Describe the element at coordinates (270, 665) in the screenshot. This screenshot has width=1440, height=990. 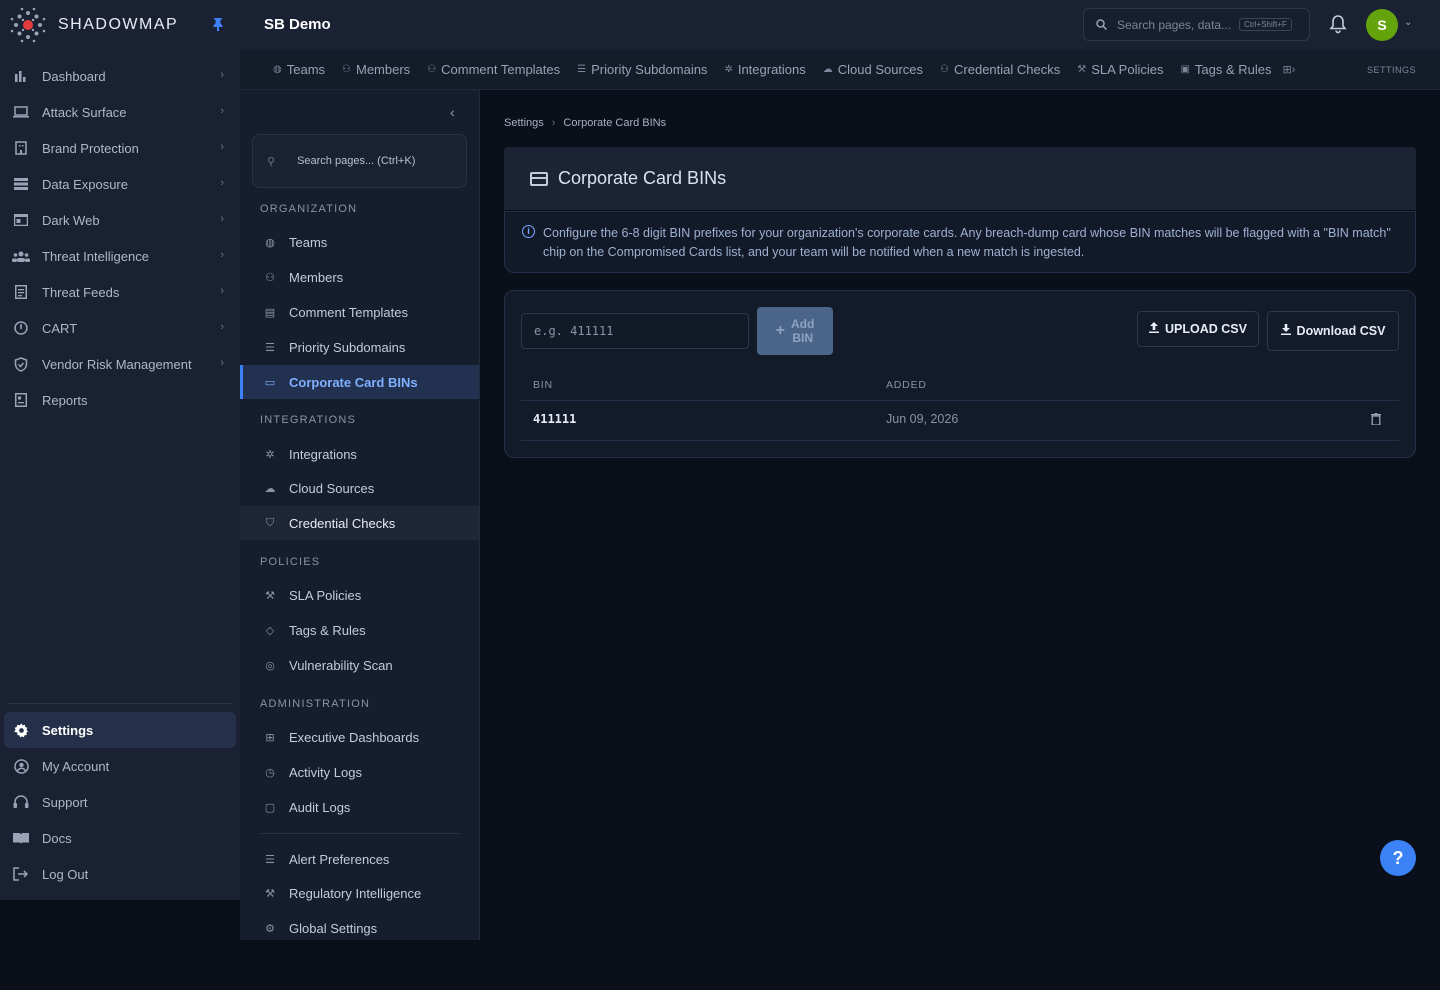
I see `scan-icon: ◎` at that location.